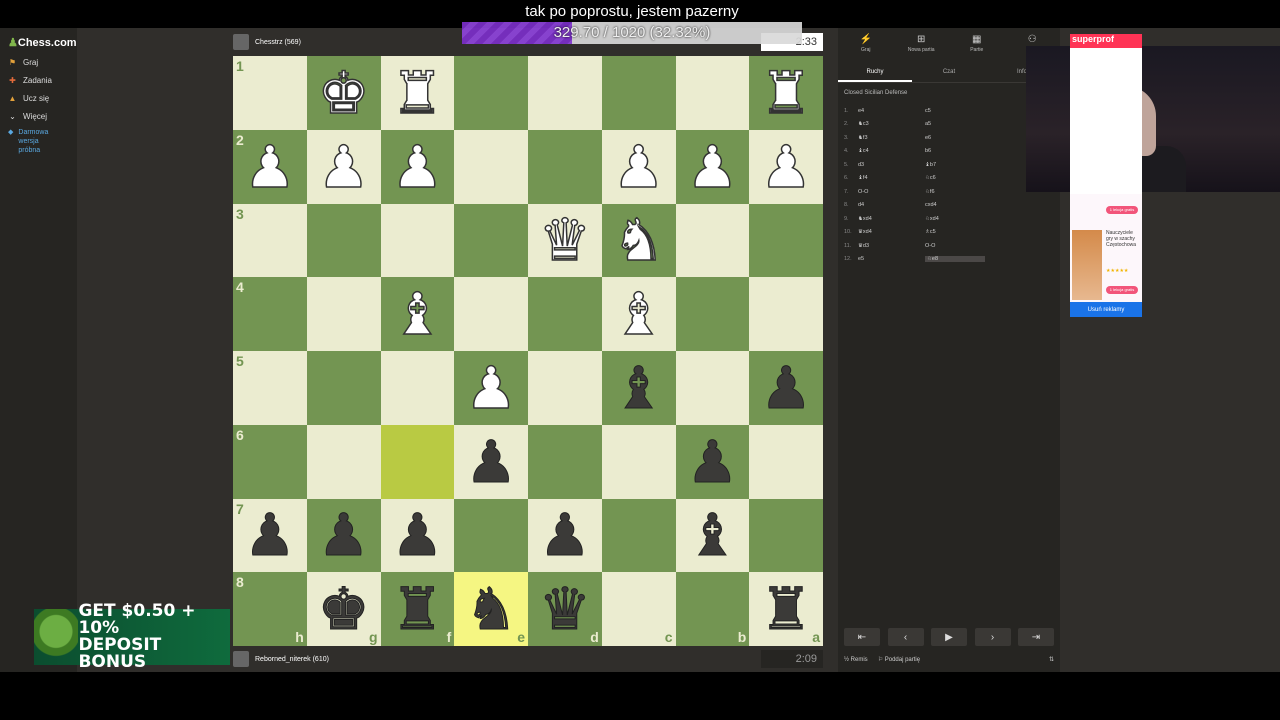  What do you see at coordinates (270, 240) in the screenshot?
I see `board-square: 3` at bounding box center [270, 240].